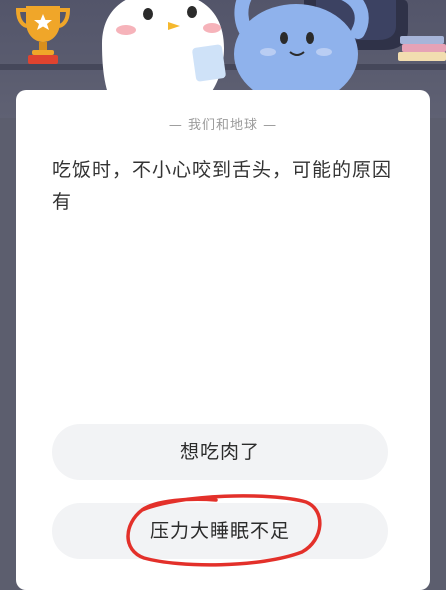 This screenshot has width=446, height=590. Describe the element at coordinates (220, 452) in the screenshot. I see `answer-option-1: 想吃肉了` at that location.